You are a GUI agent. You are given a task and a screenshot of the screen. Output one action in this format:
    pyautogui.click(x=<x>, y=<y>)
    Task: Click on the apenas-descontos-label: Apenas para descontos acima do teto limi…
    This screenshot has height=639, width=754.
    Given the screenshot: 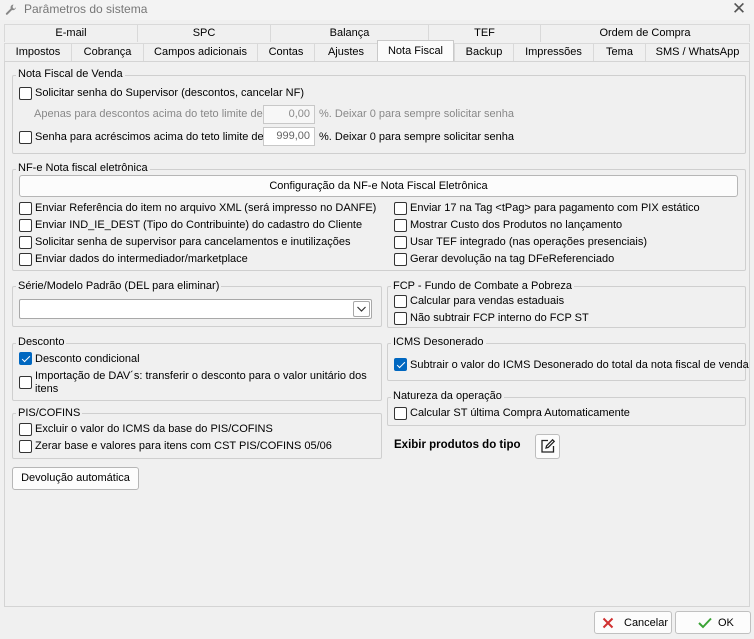 What is the action you would take?
    pyautogui.click(x=150, y=114)
    